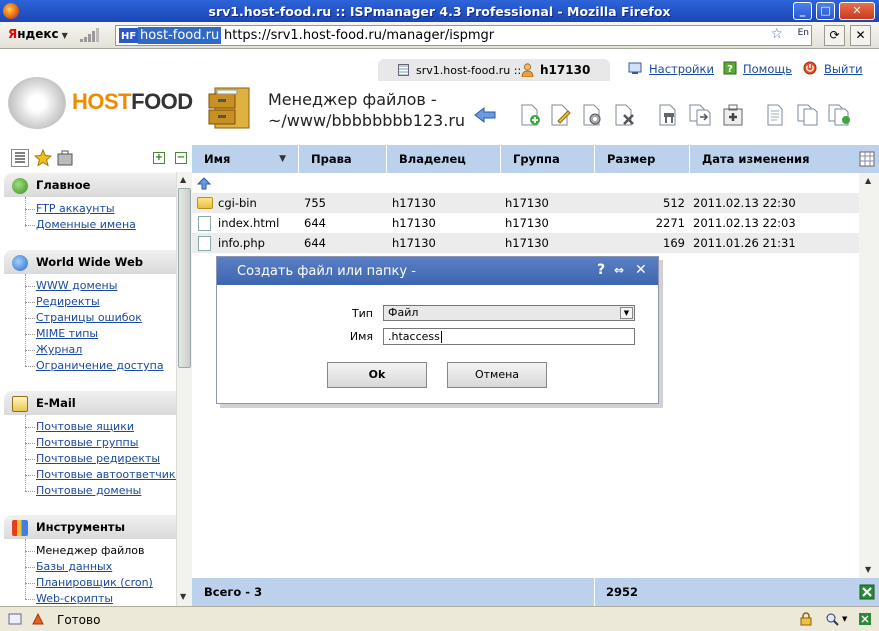 This screenshot has height=631, width=879. I want to click on archive-icon, so click(733, 115).